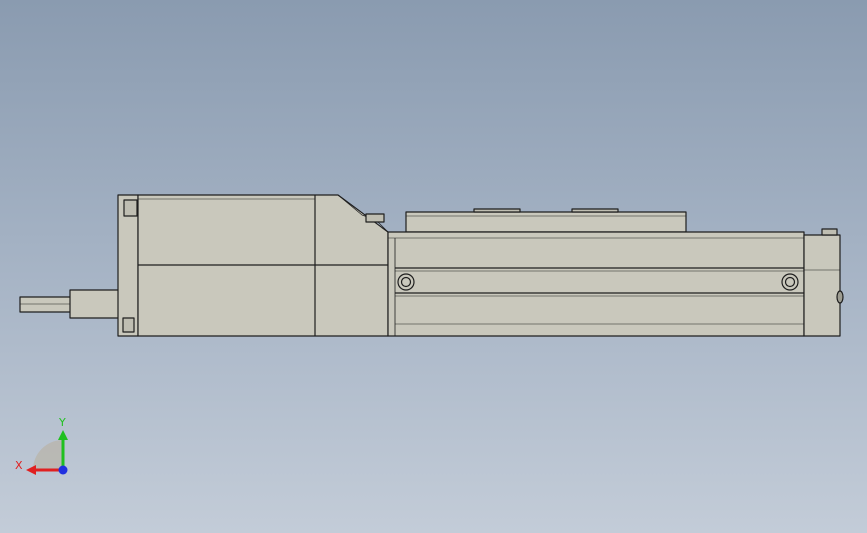 Image resolution: width=867 pixels, height=533 pixels. Describe the element at coordinates (63, 470) in the screenshot. I see `z-axis-dot` at that location.